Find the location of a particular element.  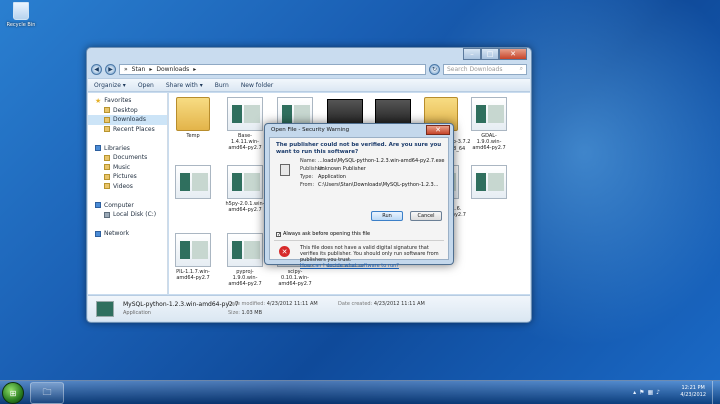

start-button: ⊞ is located at coordinates (13, 393).